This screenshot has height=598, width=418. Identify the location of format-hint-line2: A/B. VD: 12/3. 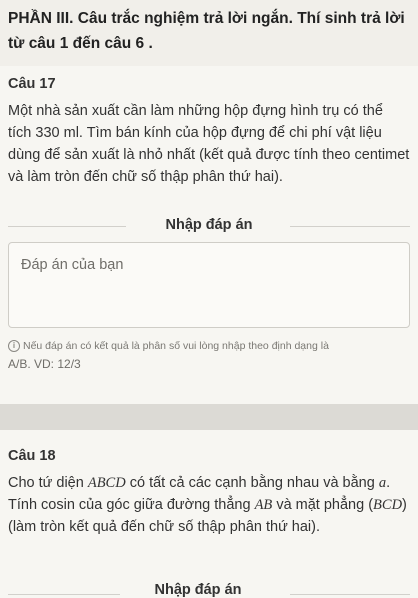
(44, 364).